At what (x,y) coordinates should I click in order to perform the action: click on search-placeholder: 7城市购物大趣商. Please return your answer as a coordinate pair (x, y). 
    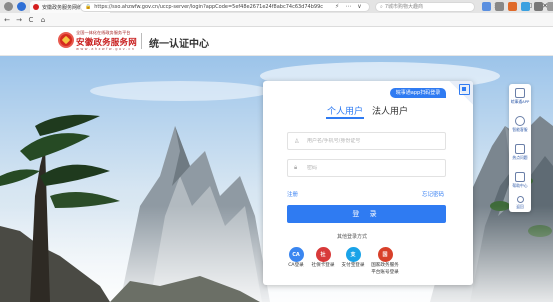
    Looking at the image, I should click on (403, 7).